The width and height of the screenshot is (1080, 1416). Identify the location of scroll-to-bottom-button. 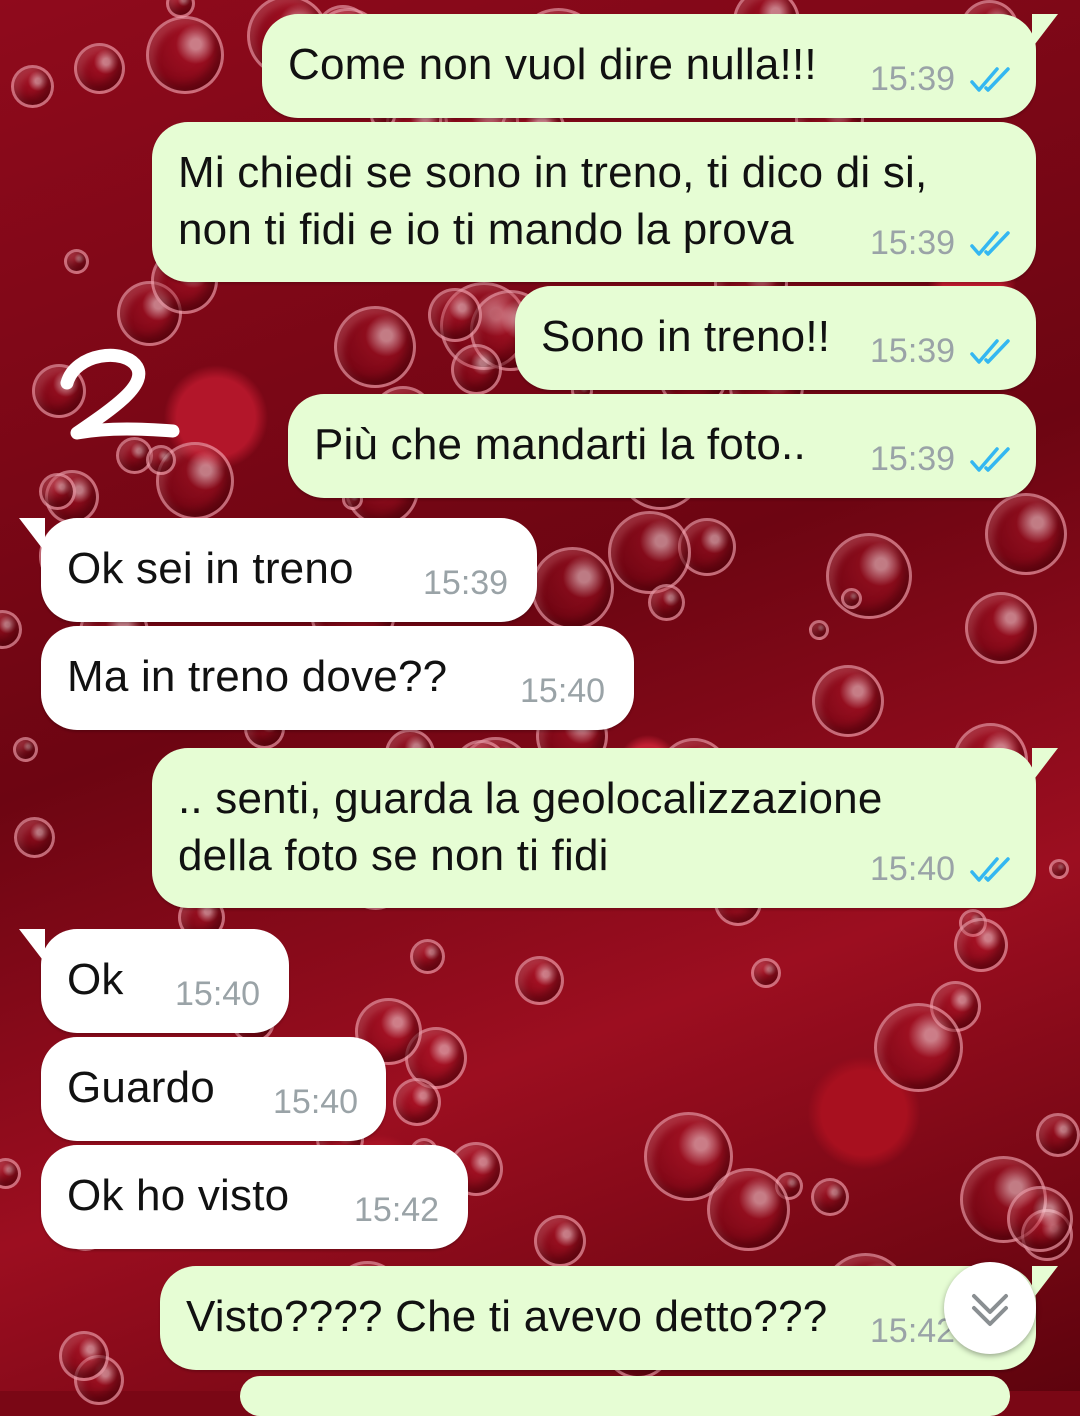
(990, 1308).